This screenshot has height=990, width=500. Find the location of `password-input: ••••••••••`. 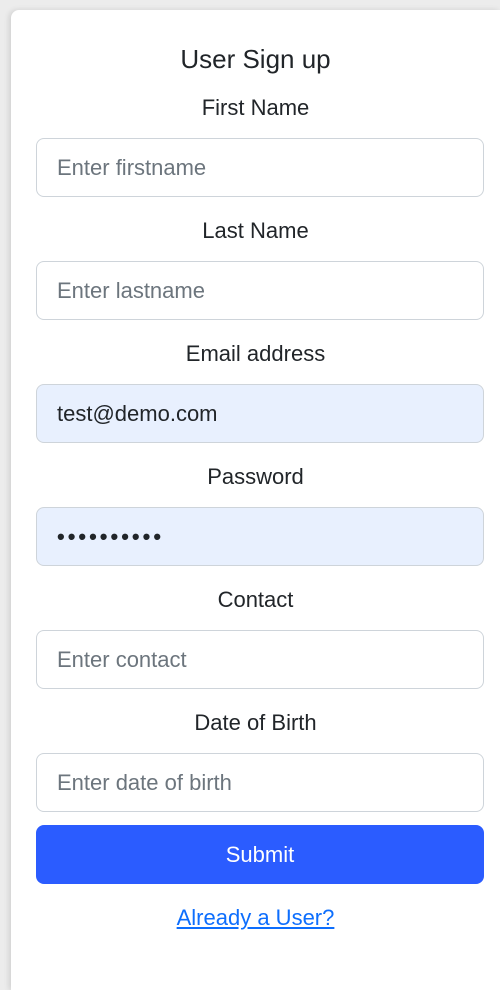

password-input: •••••••••• is located at coordinates (260, 536).